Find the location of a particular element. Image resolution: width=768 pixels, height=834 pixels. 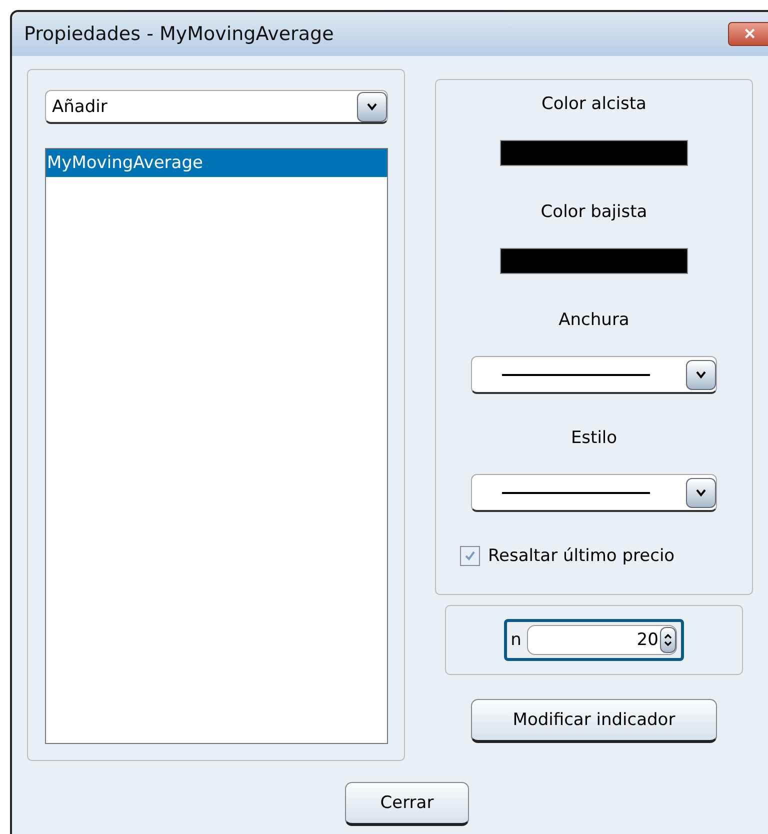

list-item: MyMovingAverage is located at coordinates (216, 163).